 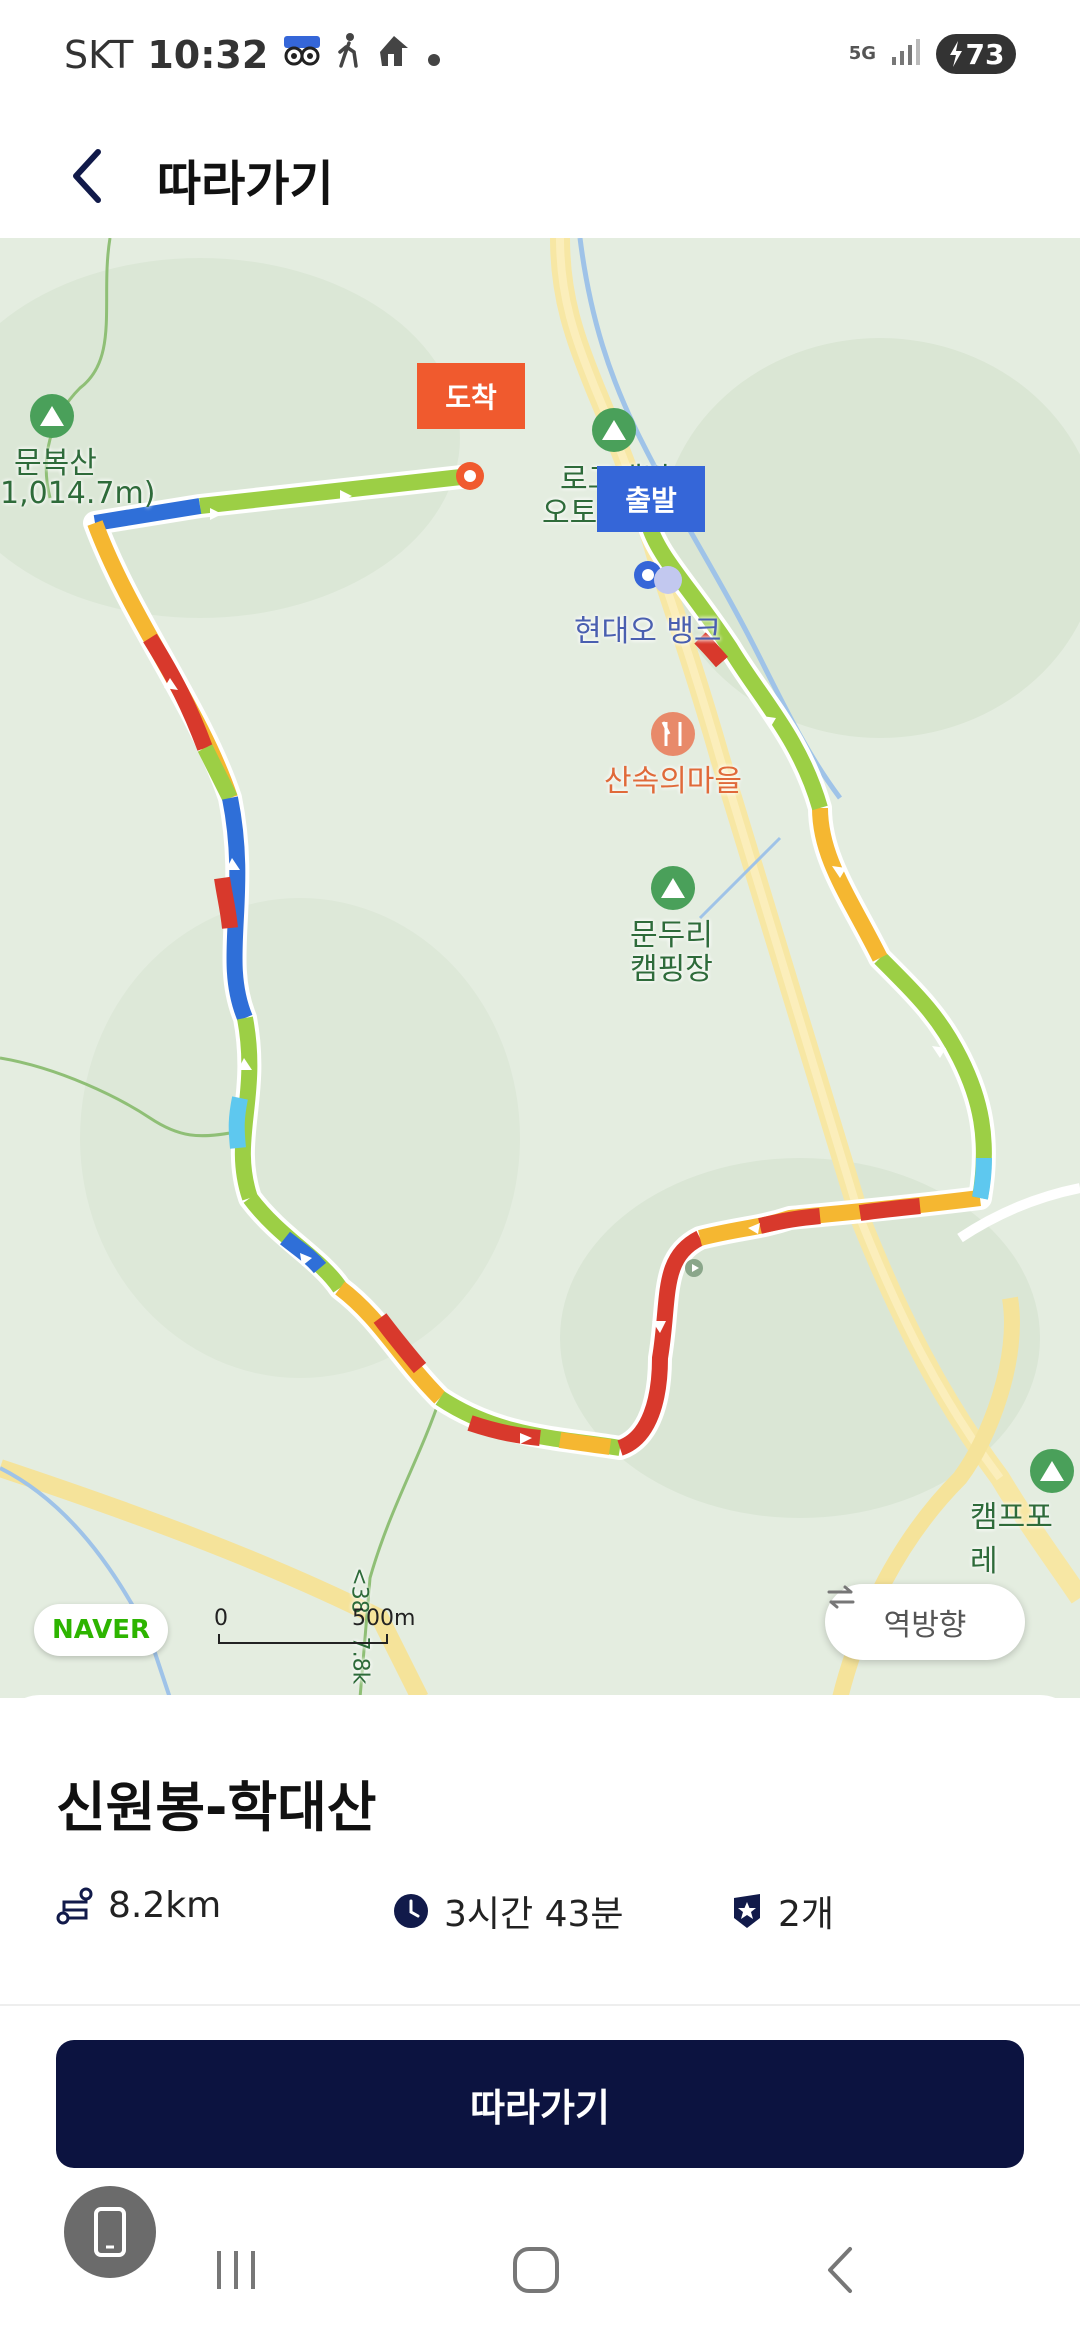 What do you see at coordinates (648, 631) in the screenshot?
I see `bank-label: 현대오 뱅크` at bounding box center [648, 631].